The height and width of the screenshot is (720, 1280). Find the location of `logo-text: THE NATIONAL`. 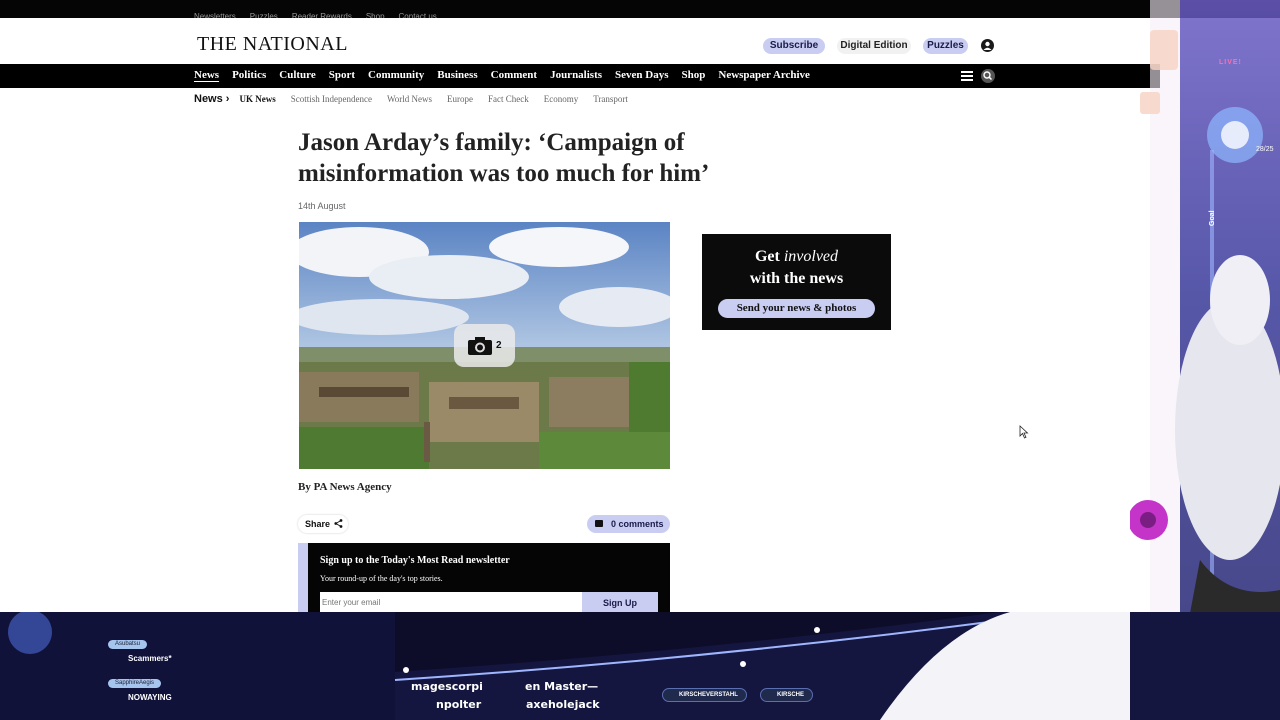

logo-text: THE NATIONAL is located at coordinates (272, 44).